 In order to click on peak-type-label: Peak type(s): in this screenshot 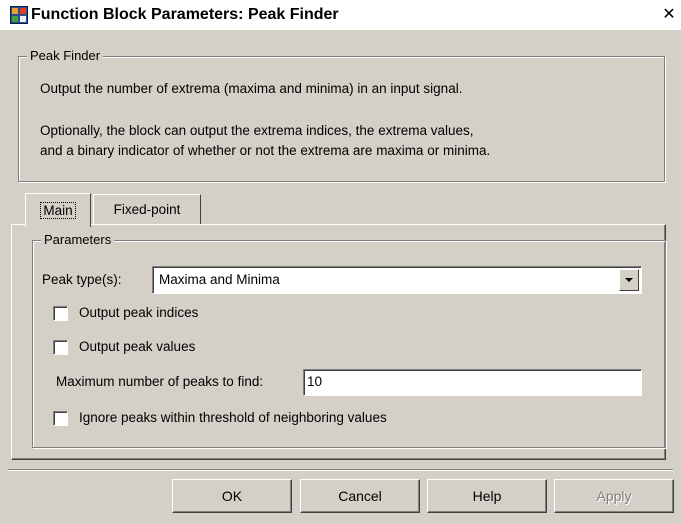, I will do `click(82, 279)`.